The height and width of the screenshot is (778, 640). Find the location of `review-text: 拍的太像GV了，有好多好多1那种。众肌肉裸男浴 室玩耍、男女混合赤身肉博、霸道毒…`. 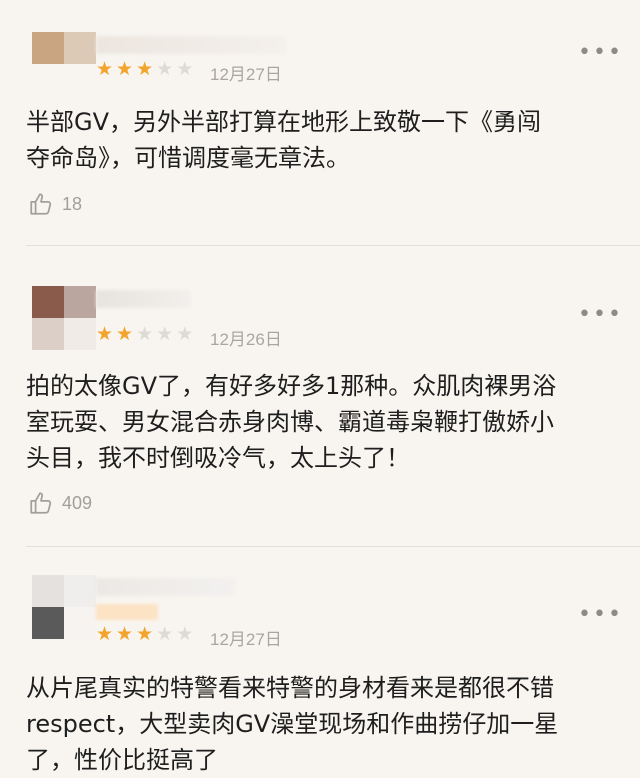

review-text: 拍的太像GV了，有好多好多1那种。众肌肉裸男浴 室玩耍、男女混合赤身肉博、霸道毒… is located at coordinates (291, 422).